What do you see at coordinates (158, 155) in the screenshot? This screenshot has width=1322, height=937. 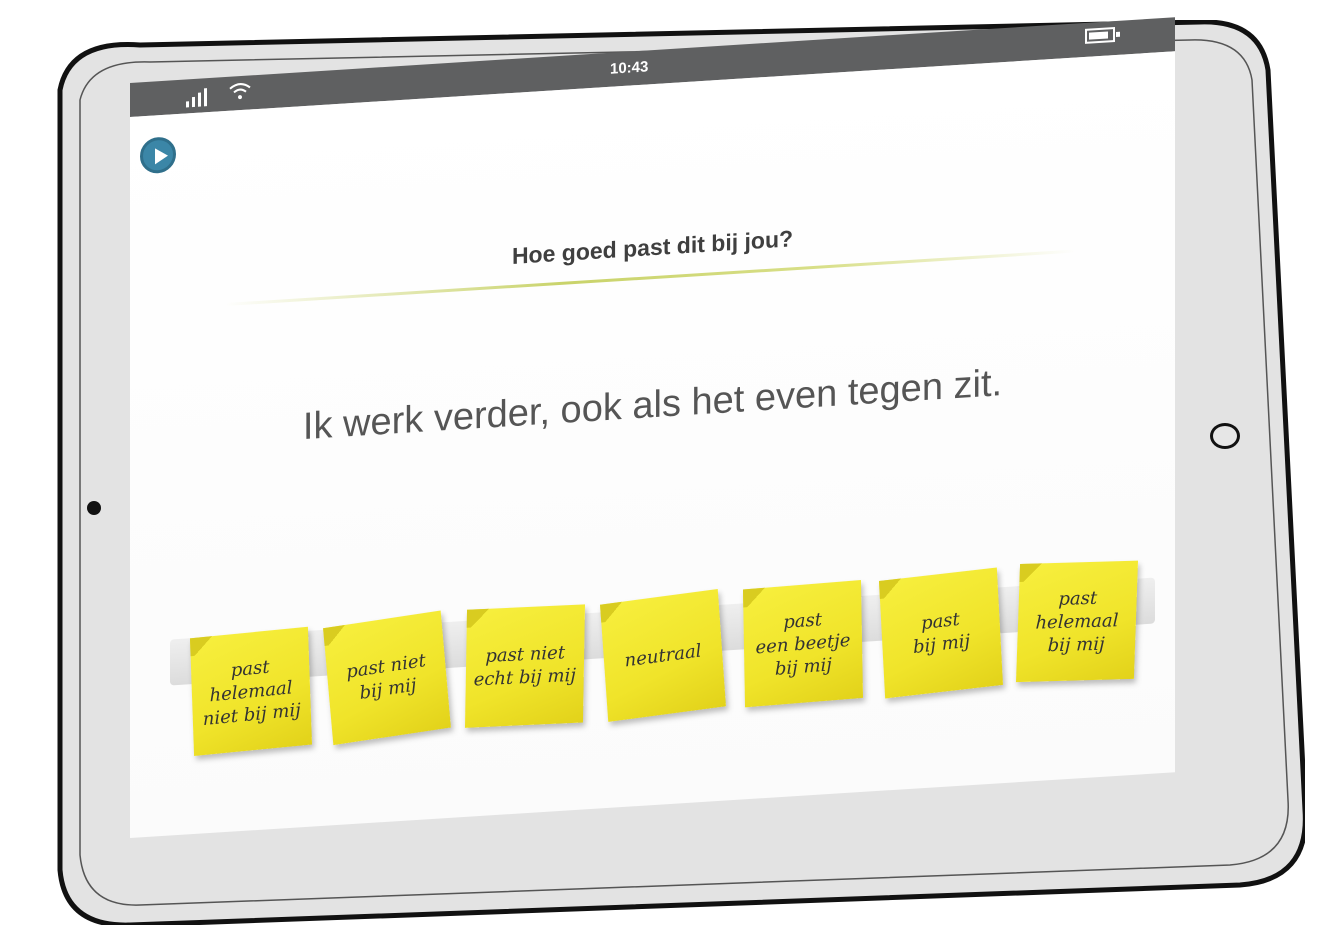 I see `play-button` at bounding box center [158, 155].